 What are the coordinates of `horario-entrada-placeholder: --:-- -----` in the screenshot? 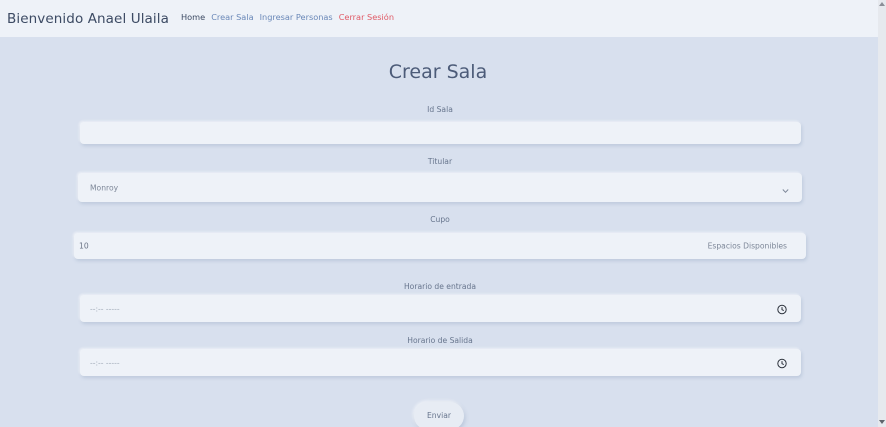 It's located at (105, 308).